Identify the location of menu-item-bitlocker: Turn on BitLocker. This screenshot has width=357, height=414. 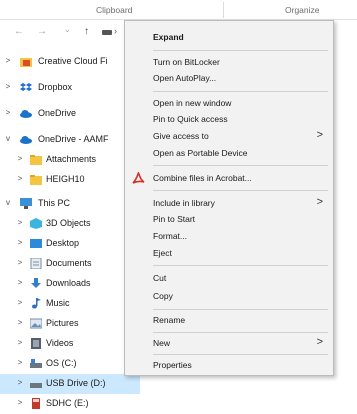
(229, 62).